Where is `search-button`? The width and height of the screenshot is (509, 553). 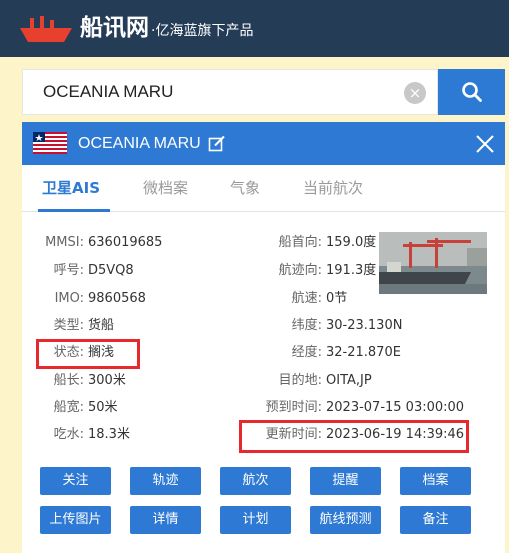 search-button is located at coordinates (471, 92).